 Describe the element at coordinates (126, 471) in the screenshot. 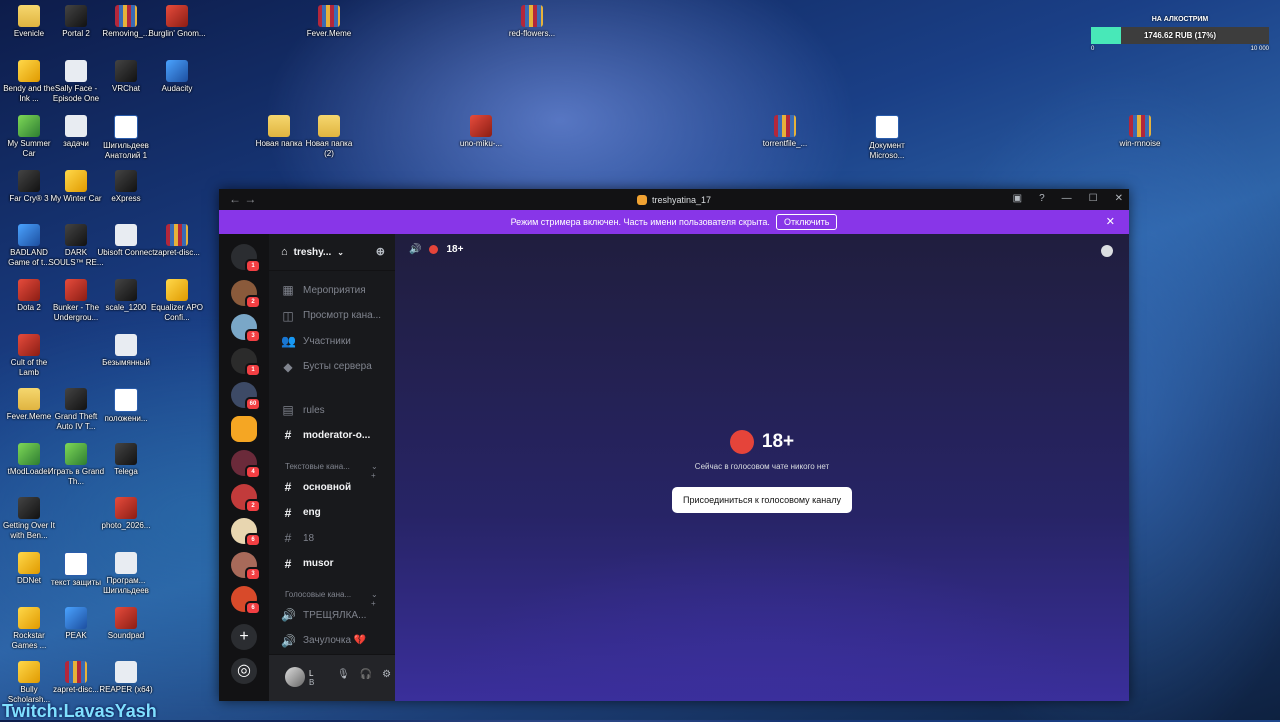

I see `desktop-icon-label: Telega` at that location.